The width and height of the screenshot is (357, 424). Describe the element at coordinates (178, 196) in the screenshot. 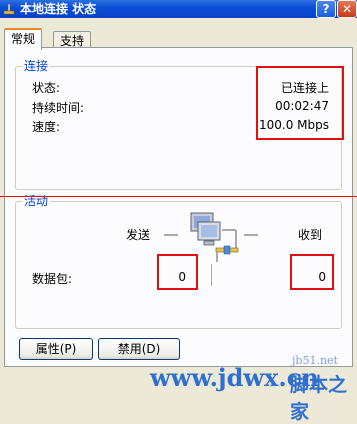

I see `annotation-line` at that location.